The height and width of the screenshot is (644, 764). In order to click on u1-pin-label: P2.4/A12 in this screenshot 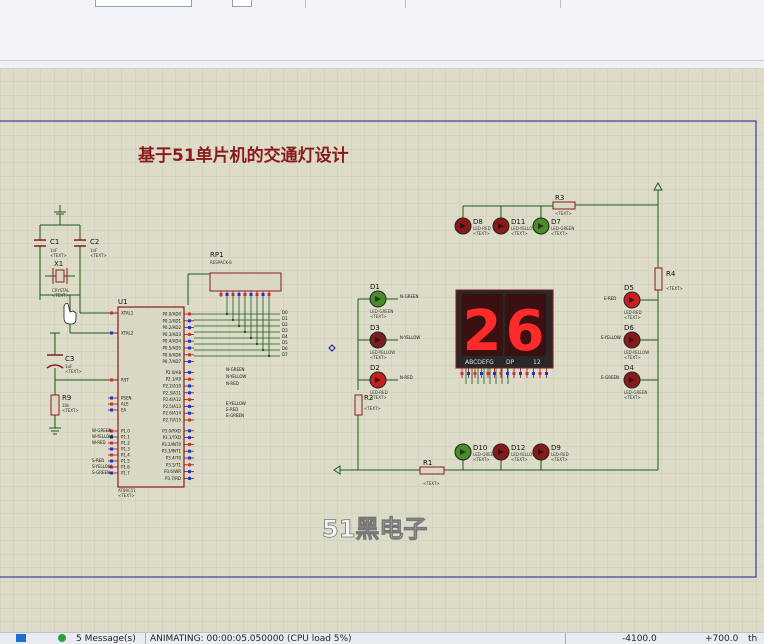, I will do `click(172, 399)`.